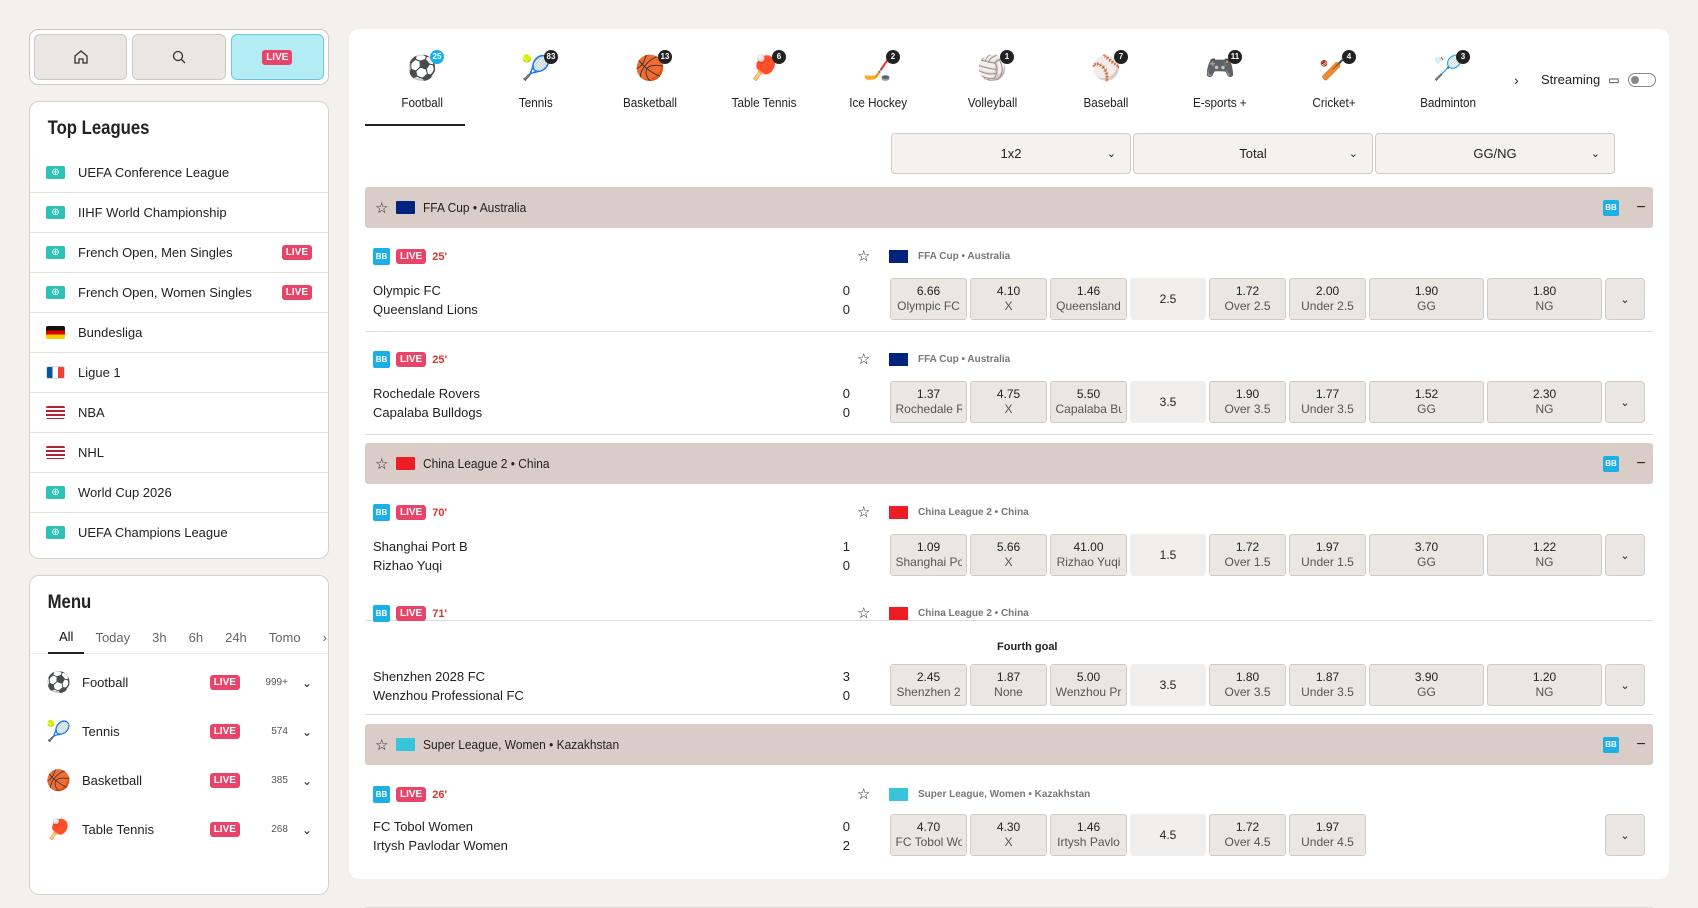 The height and width of the screenshot is (908, 1698). What do you see at coordinates (1009, 207) in the screenshot?
I see `league-group-header: ☆ FFA Cup • Australia BB −` at bounding box center [1009, 207].